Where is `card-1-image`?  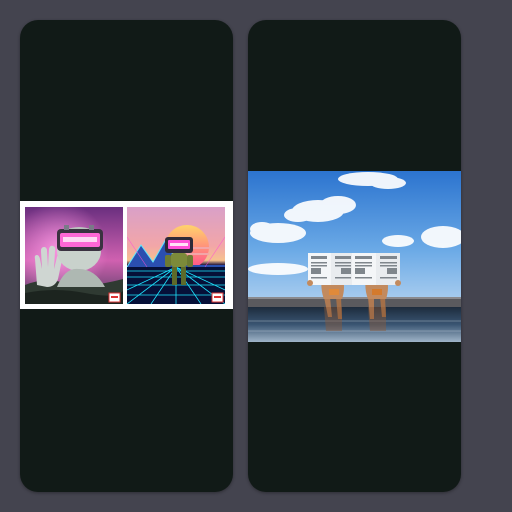 card-1-image is located at coordinates (126, 255).